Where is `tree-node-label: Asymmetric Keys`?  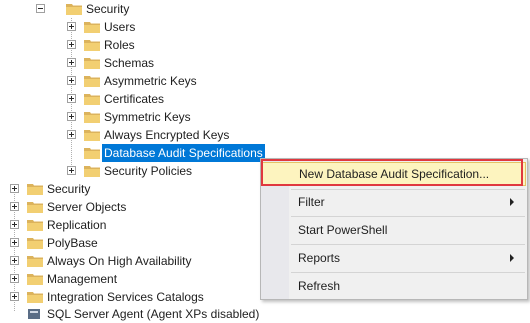
tree-node-label: Asymmetric Keys is located at coordinates (150, 81).